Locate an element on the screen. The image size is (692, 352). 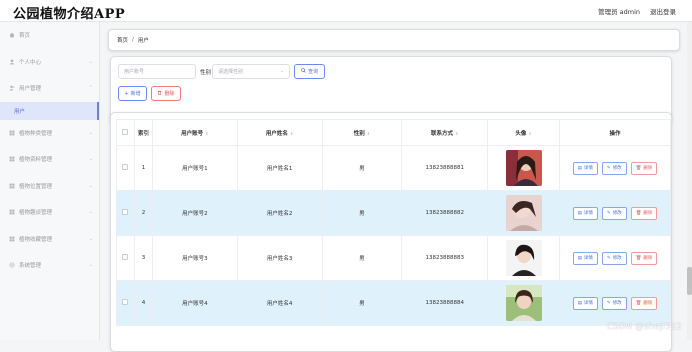
sidebar-item-plant-favorites: 植物收藏管理 ⌄ is located at coordinates (49, 239).